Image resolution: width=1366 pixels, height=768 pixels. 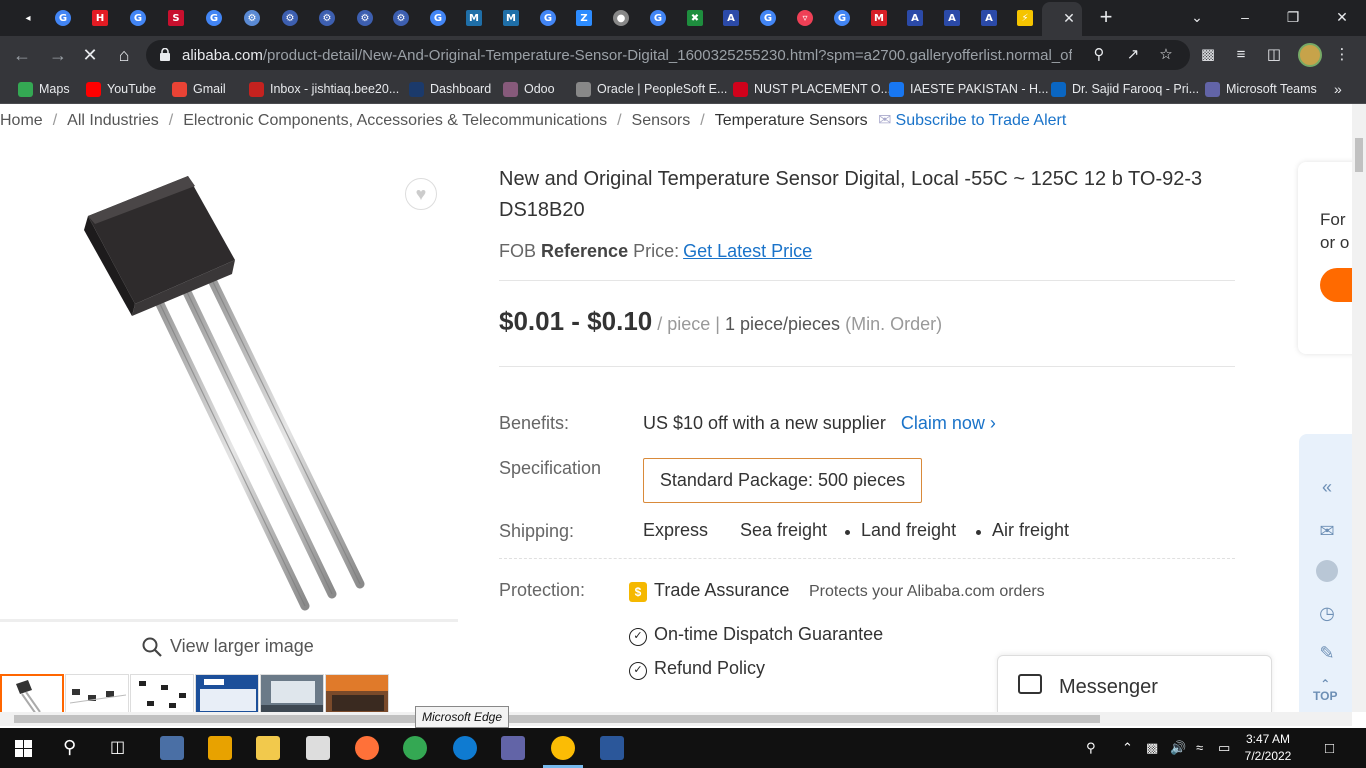 I want to click on bookmark-item: Maps, so click(x=44, y=89).